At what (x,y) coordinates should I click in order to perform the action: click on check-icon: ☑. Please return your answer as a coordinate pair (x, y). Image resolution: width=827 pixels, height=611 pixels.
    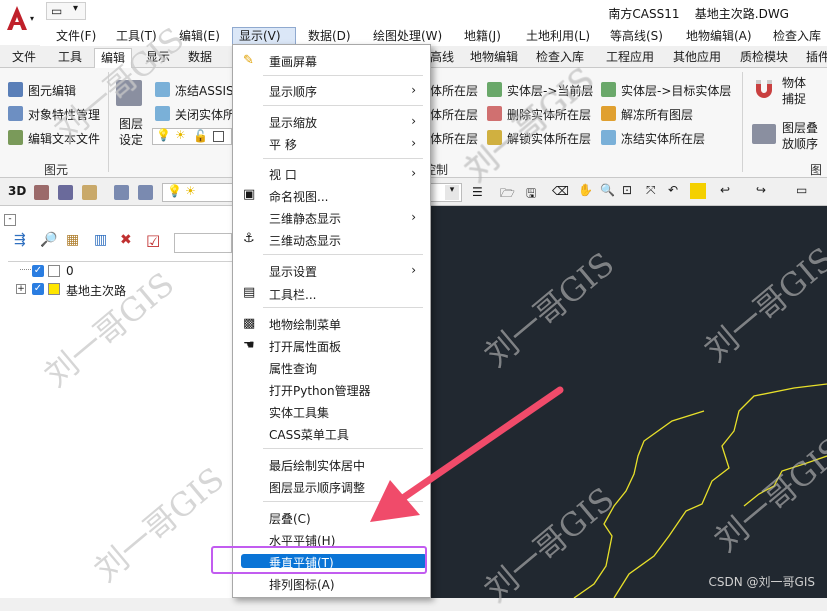
    Looking at the image, I should click on (153, 241).